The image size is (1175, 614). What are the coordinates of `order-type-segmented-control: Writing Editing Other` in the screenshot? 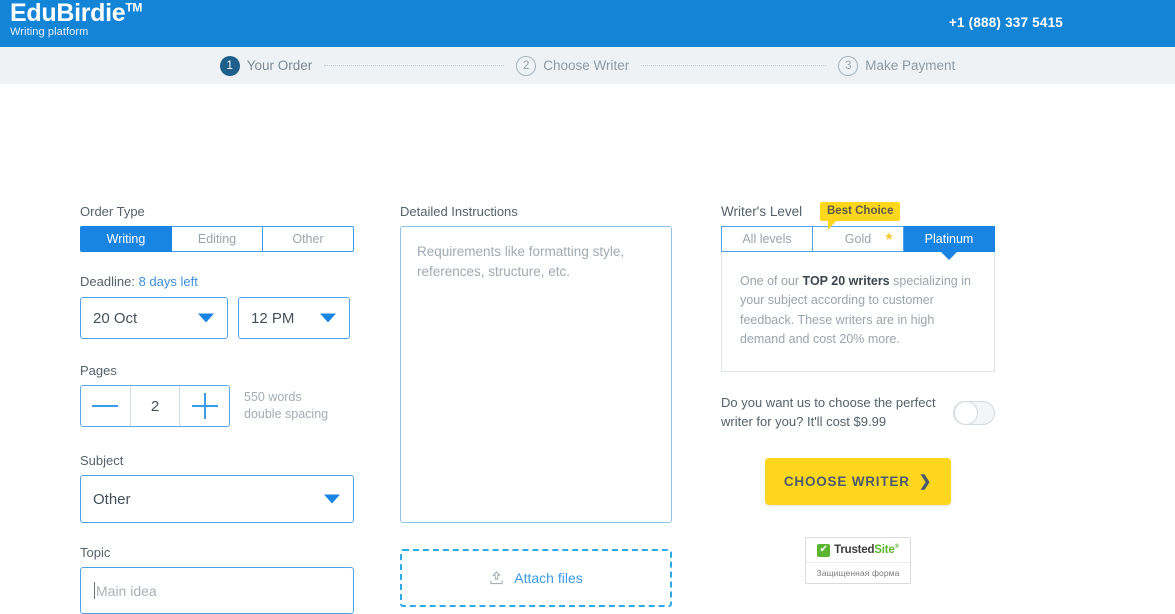 It's located at (217, 239).